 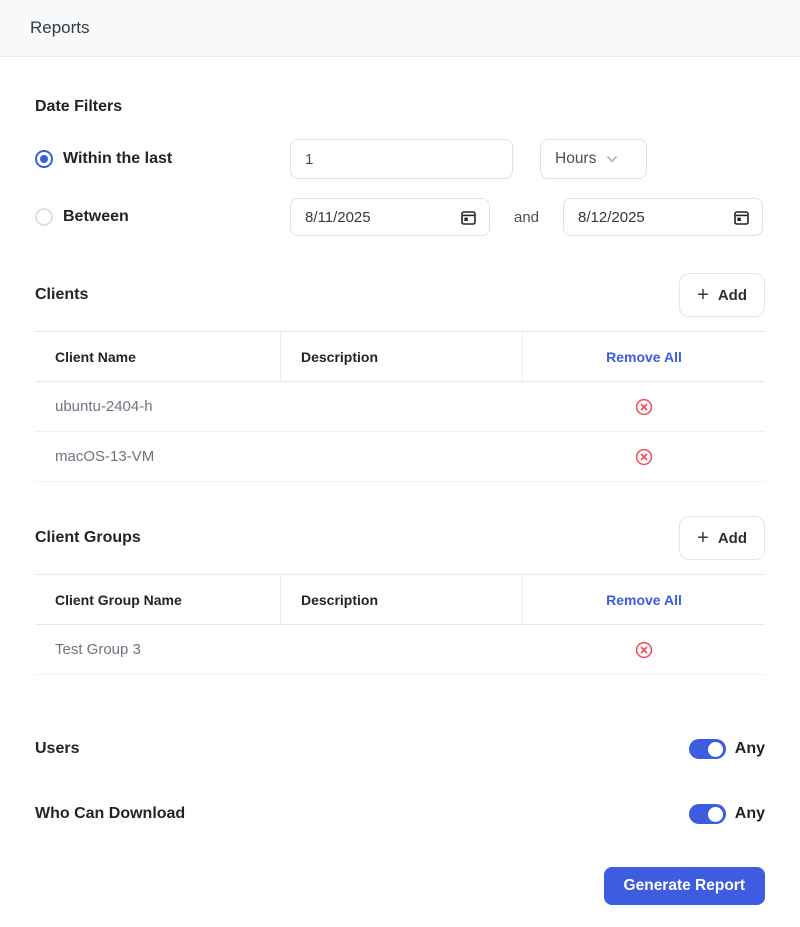 I want to click on clients-title: Clients, so click(x=62, y=294).